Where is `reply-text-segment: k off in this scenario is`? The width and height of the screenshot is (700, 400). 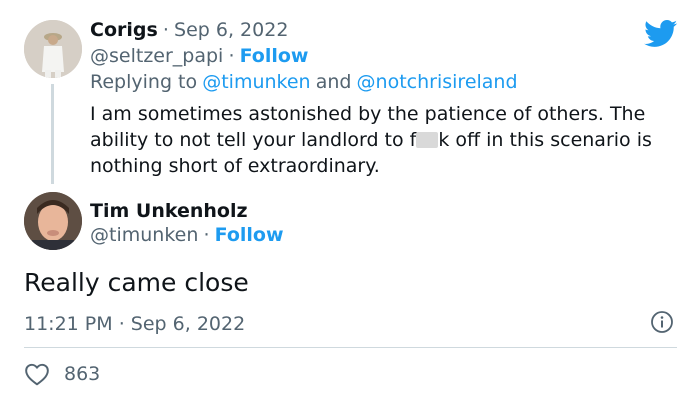 reply-text-segment: k off in this scenario is is located at coordinates (545, 140).